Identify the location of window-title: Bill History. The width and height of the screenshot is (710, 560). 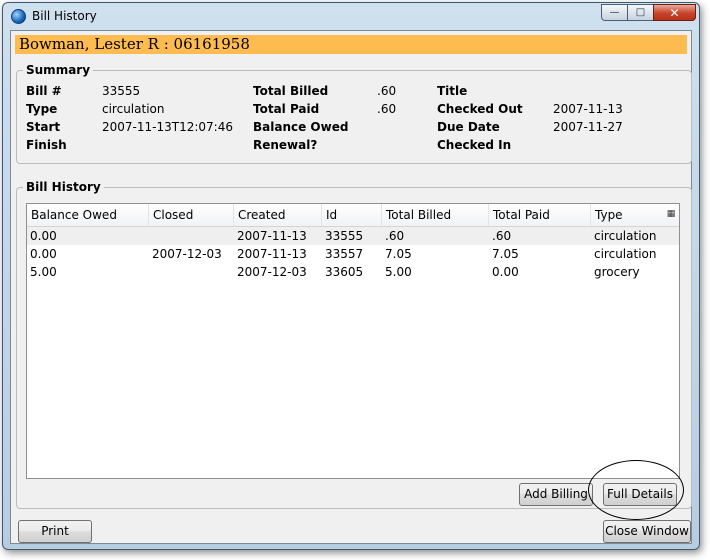
(64, 16).